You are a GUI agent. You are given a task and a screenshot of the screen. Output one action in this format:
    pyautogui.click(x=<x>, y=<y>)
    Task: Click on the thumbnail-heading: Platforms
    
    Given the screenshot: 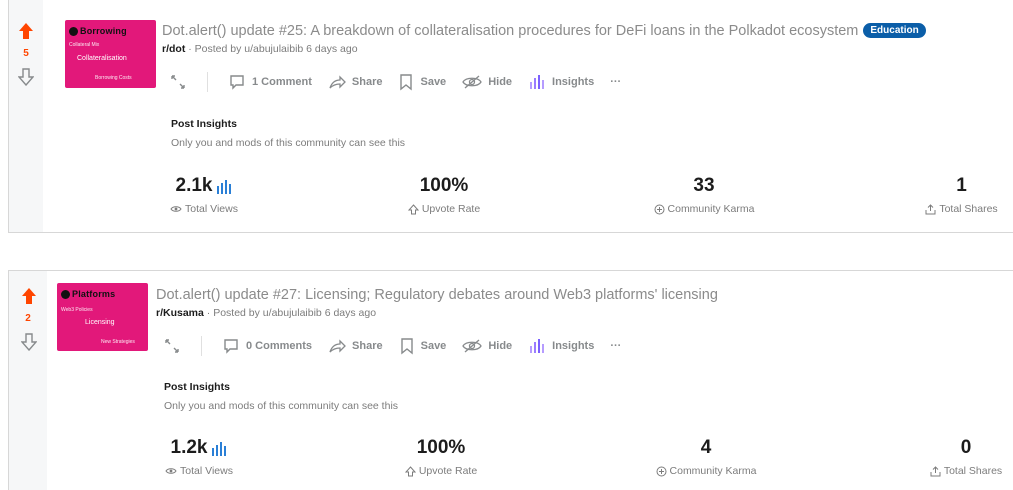 What is the action you would take?
    pyautogui.click(x=94, y=294)
    